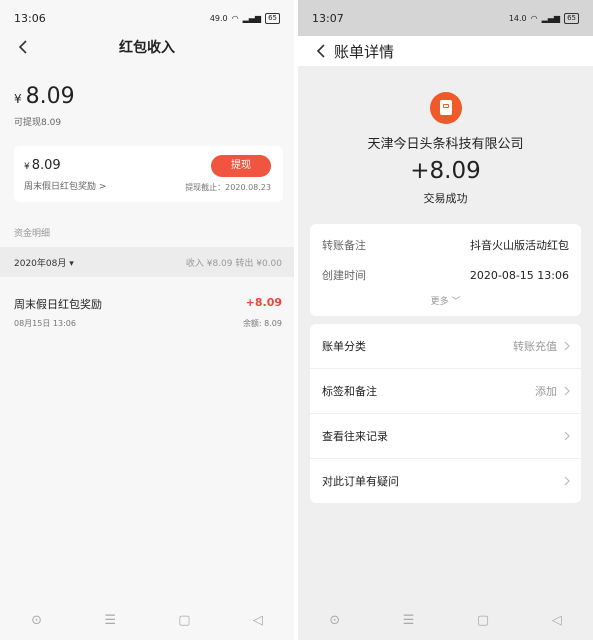 This screenshot has height=640, width=593. I want to click on payer-name: 天津今日头条科技有限公司, so click(445, 144).